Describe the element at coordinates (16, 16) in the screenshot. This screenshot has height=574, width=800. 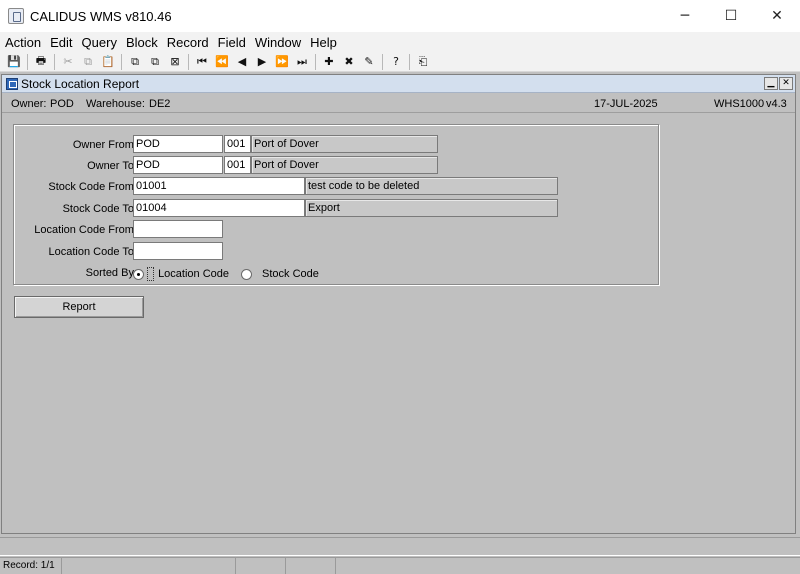
I see `app-icon` at that location.